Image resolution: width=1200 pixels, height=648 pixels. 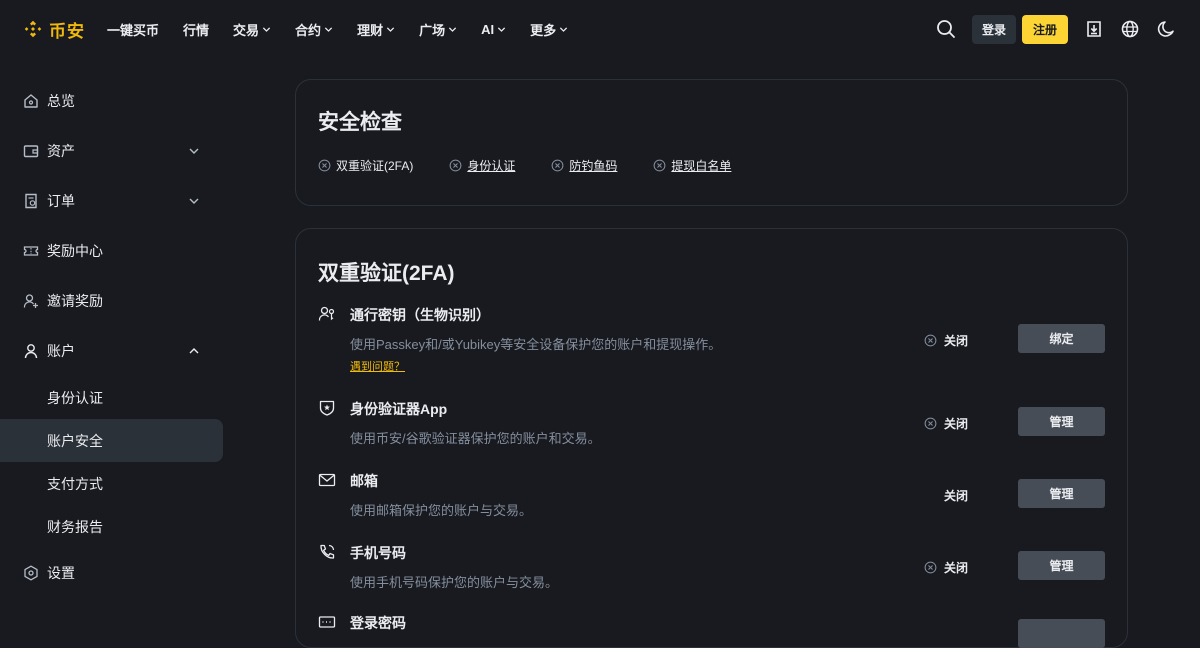 I want to click on manage-phone-button: 管理, so click(x=1061, y=565).